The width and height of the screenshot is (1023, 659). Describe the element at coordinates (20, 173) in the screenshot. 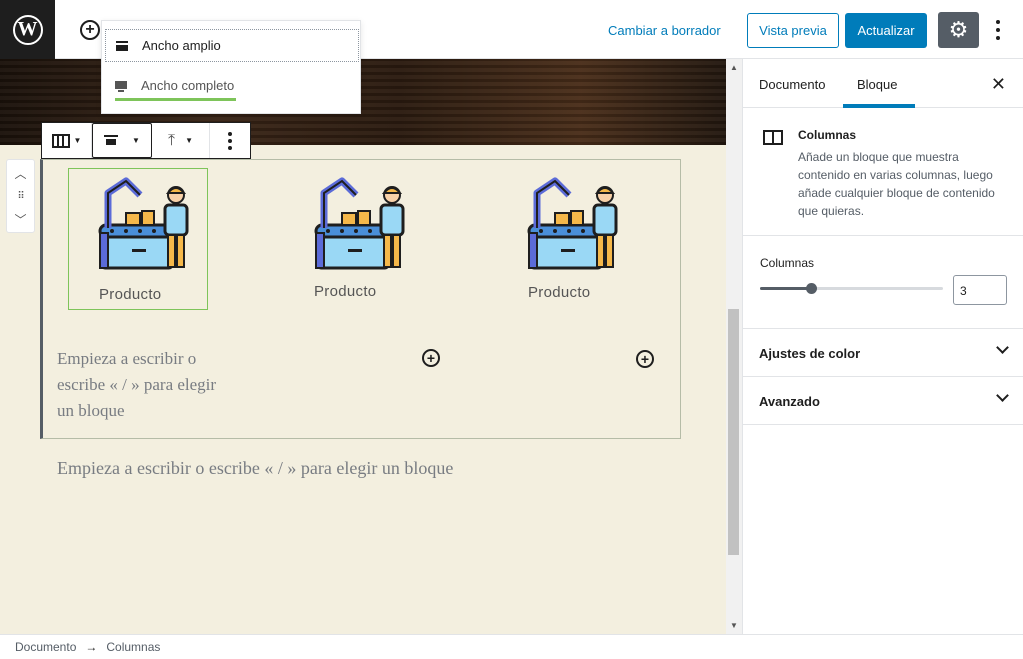

I see `move-up-icon: ︿` at that location.